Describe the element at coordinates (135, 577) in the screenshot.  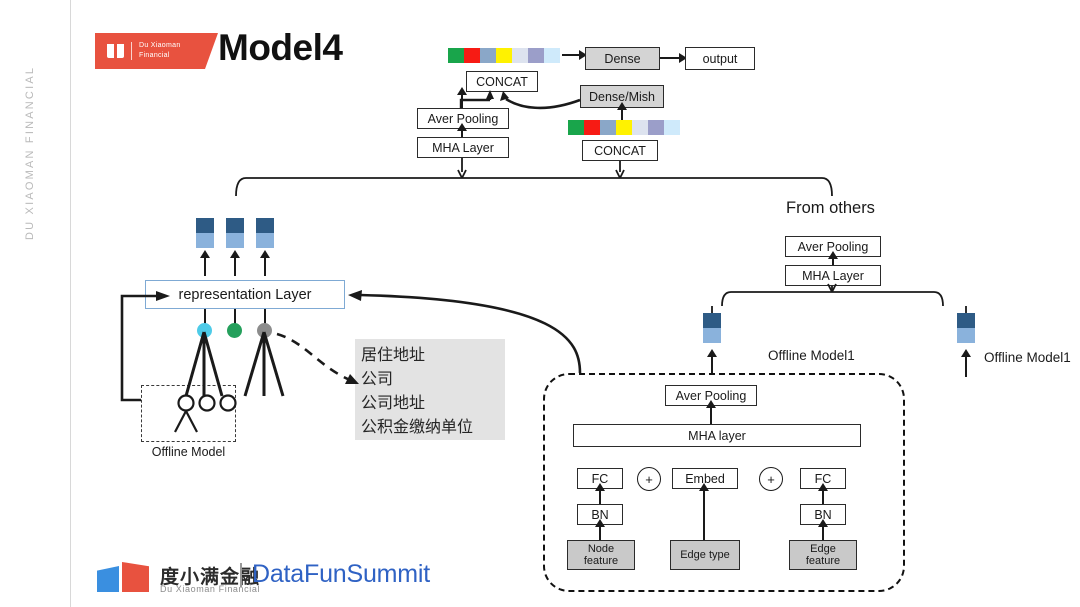
I see `footer-logo-red-shape` at that location.